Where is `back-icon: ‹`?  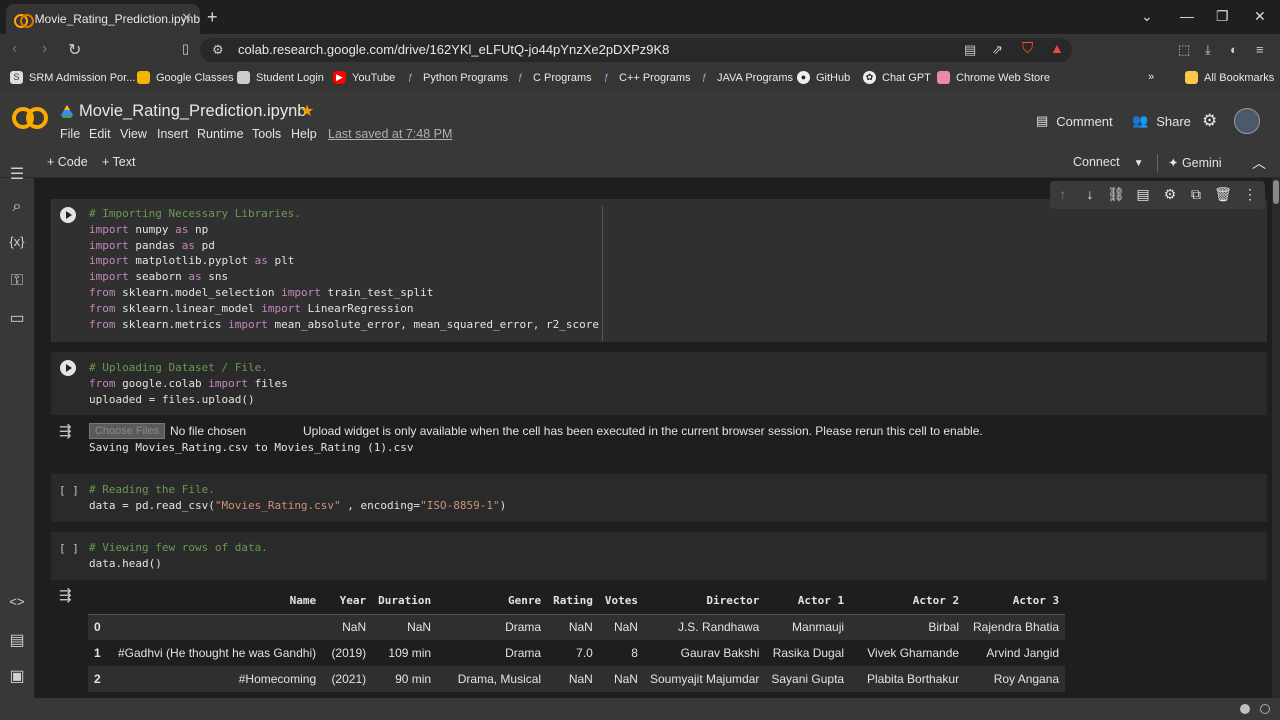
back-icon: ‹ is located at coordinates (14, 49).